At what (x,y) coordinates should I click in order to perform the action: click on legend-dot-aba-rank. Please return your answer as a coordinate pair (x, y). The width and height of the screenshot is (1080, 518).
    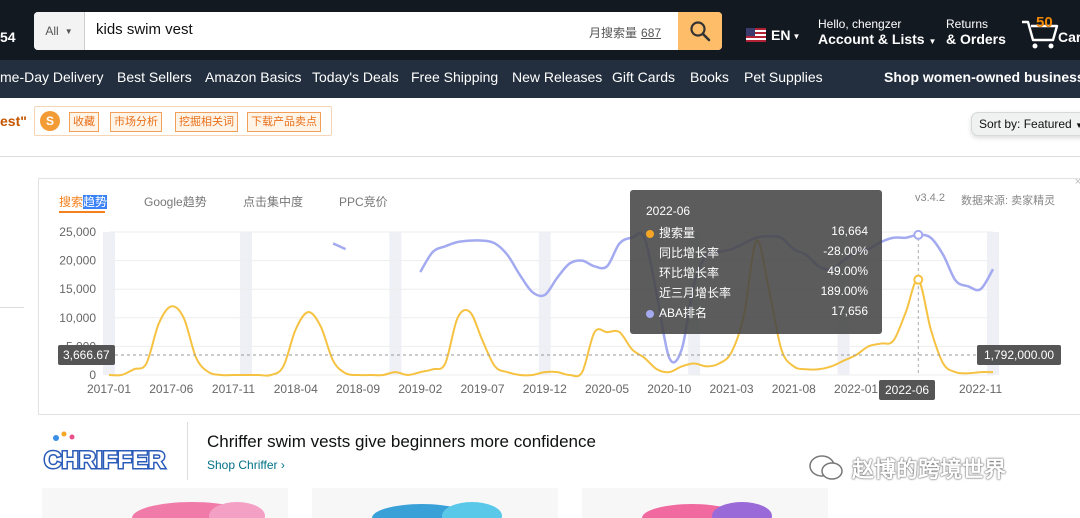
    Looking at the image, I should click on (650, 313).